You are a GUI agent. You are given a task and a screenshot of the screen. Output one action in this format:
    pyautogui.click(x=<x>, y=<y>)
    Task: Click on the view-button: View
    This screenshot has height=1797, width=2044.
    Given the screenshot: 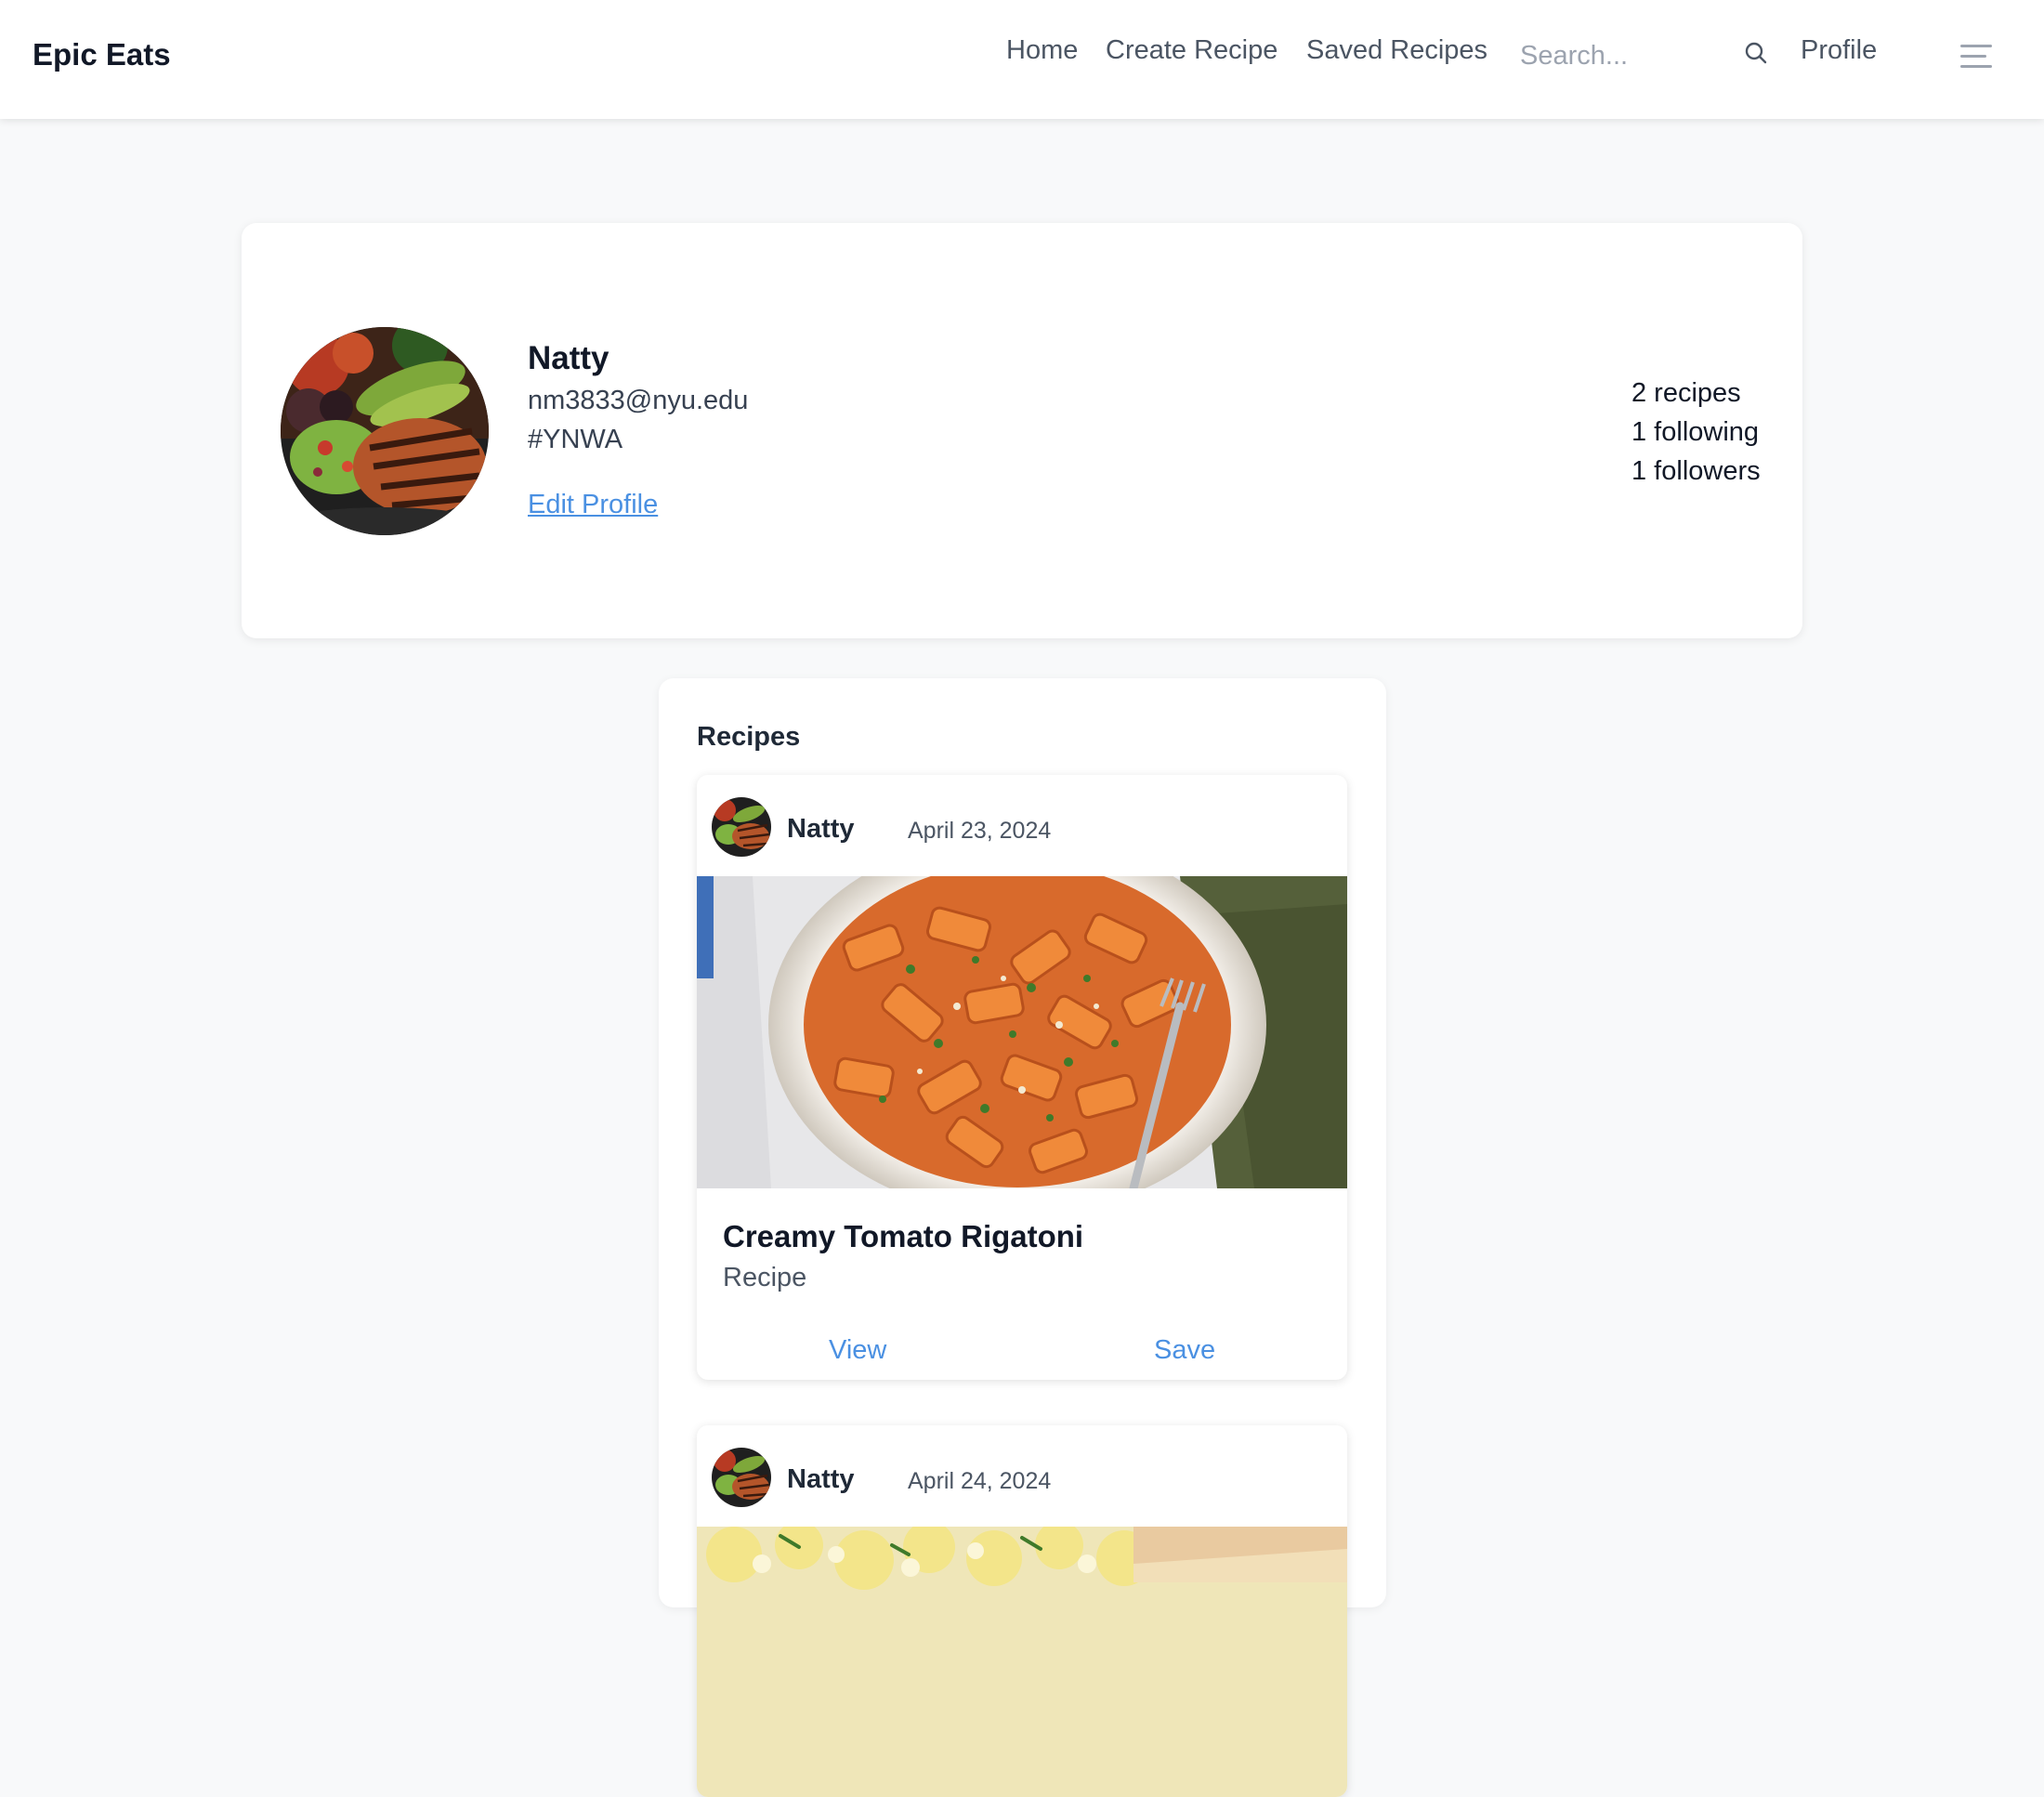 What is the action you would take?
    pyautogui.click(x=857, y=1351)
    